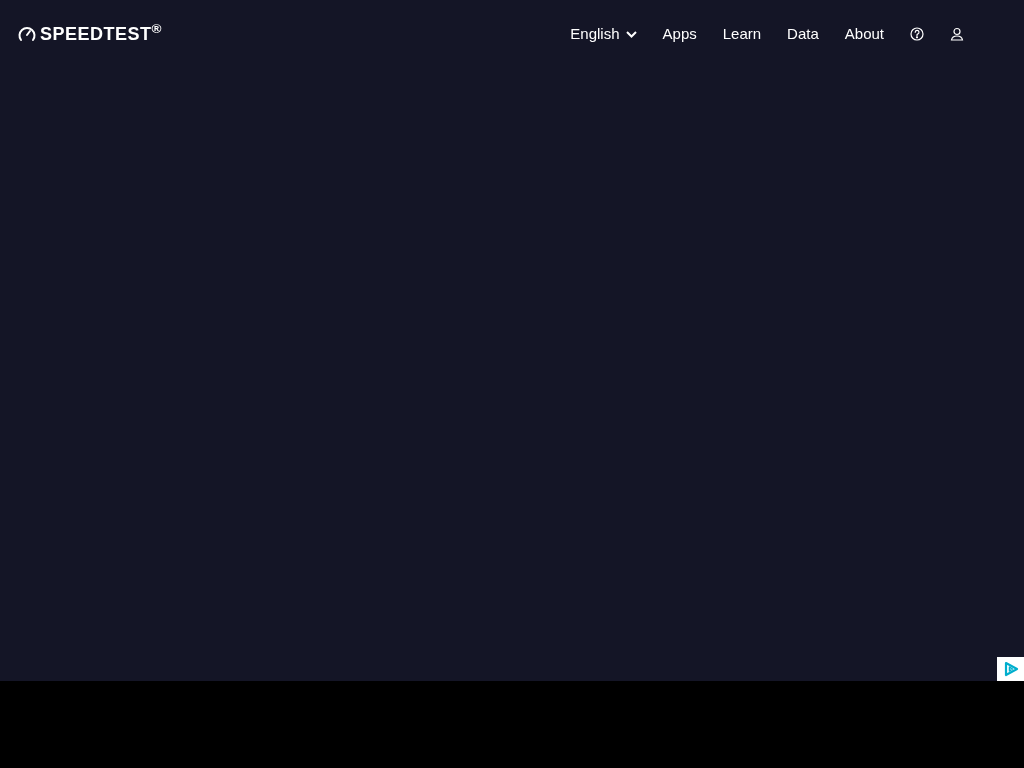 Image resolution: width=1024 pixels, height=768 pixels. I want to click on help-icon, so click(917, 34).